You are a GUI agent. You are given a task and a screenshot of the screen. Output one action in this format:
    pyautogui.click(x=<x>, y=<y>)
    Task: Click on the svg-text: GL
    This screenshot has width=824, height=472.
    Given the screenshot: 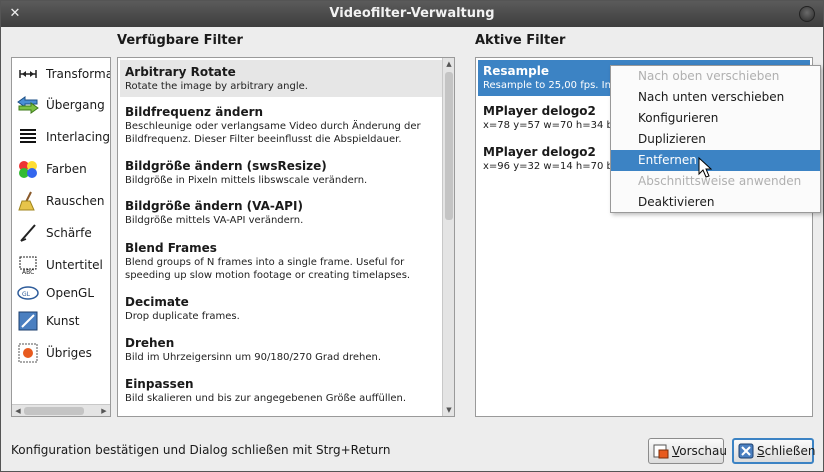 What is the action you would take?
    pyautogui.click(x=26, y=294)
    